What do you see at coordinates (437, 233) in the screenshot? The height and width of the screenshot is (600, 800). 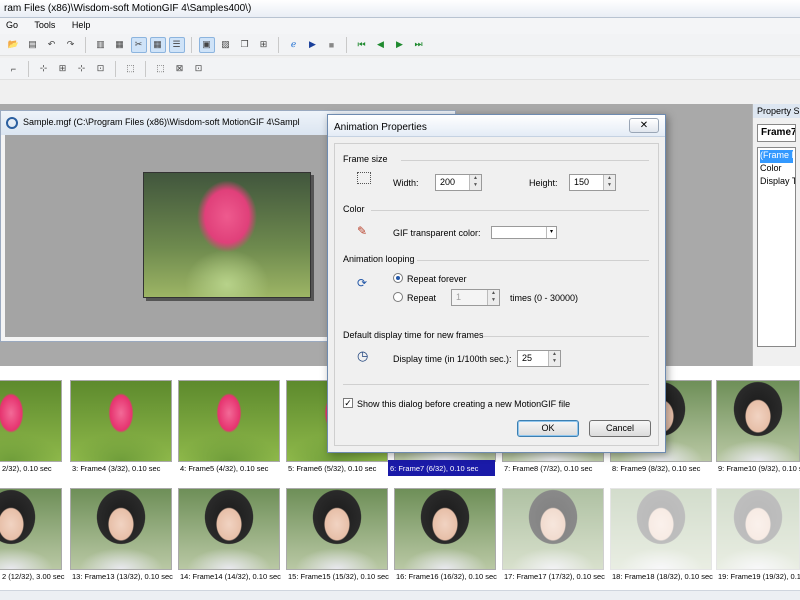 I see `transparent-color-label: GIF transparent color:` at bounding box center [437, 233].